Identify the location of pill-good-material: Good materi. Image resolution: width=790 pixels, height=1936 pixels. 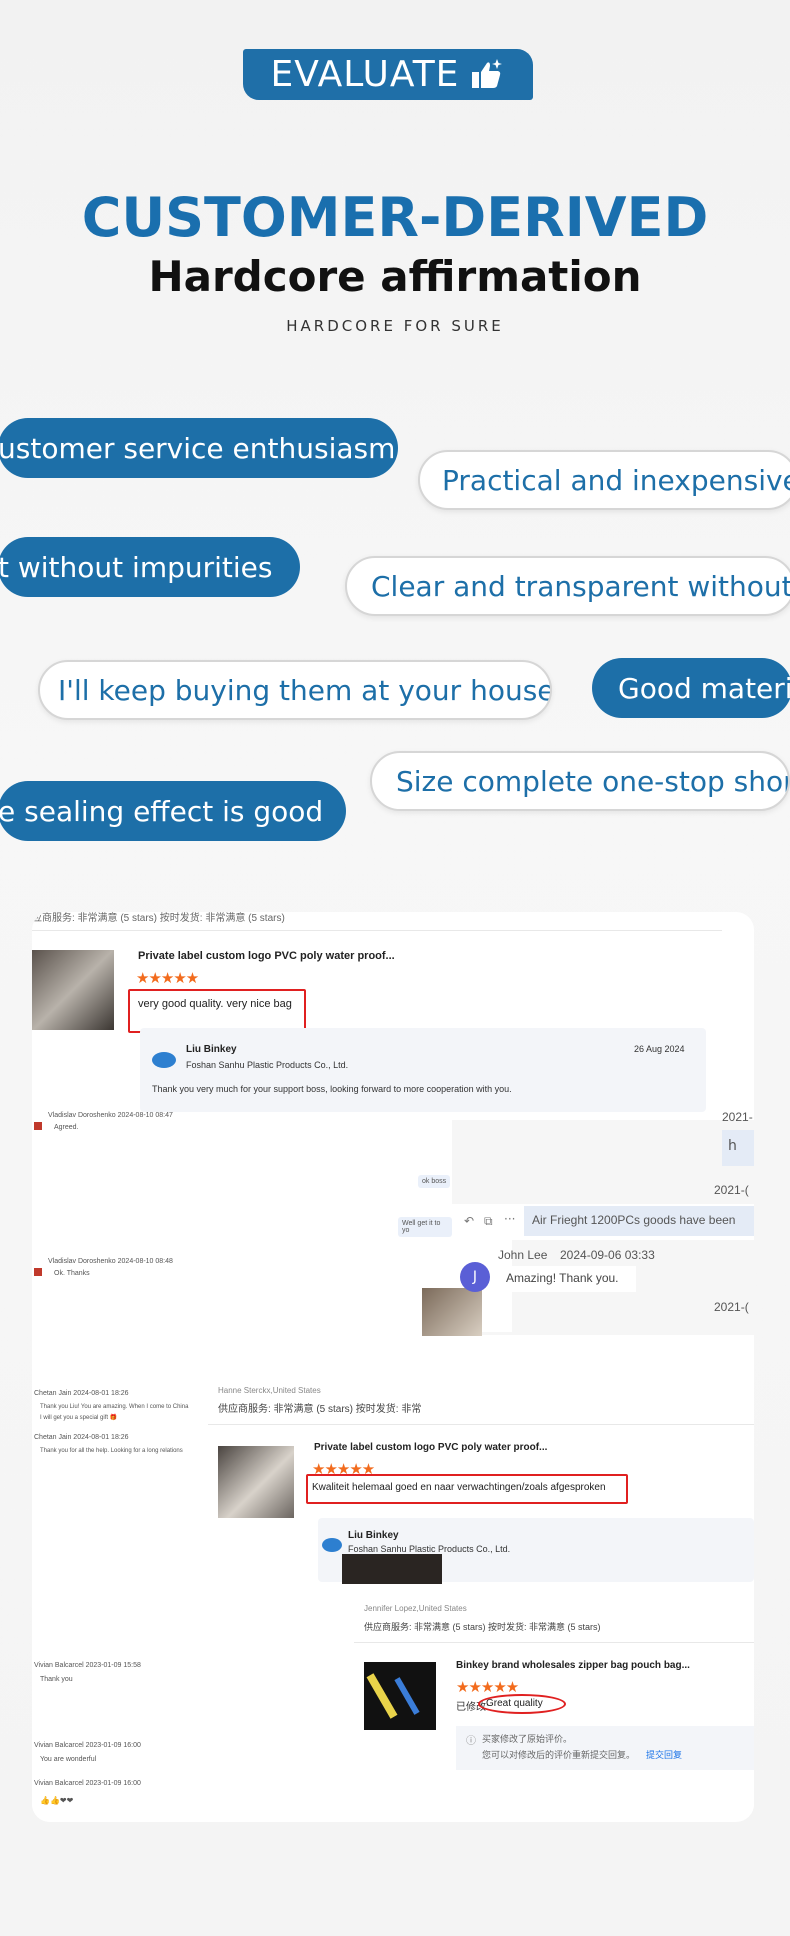
(691, 688).